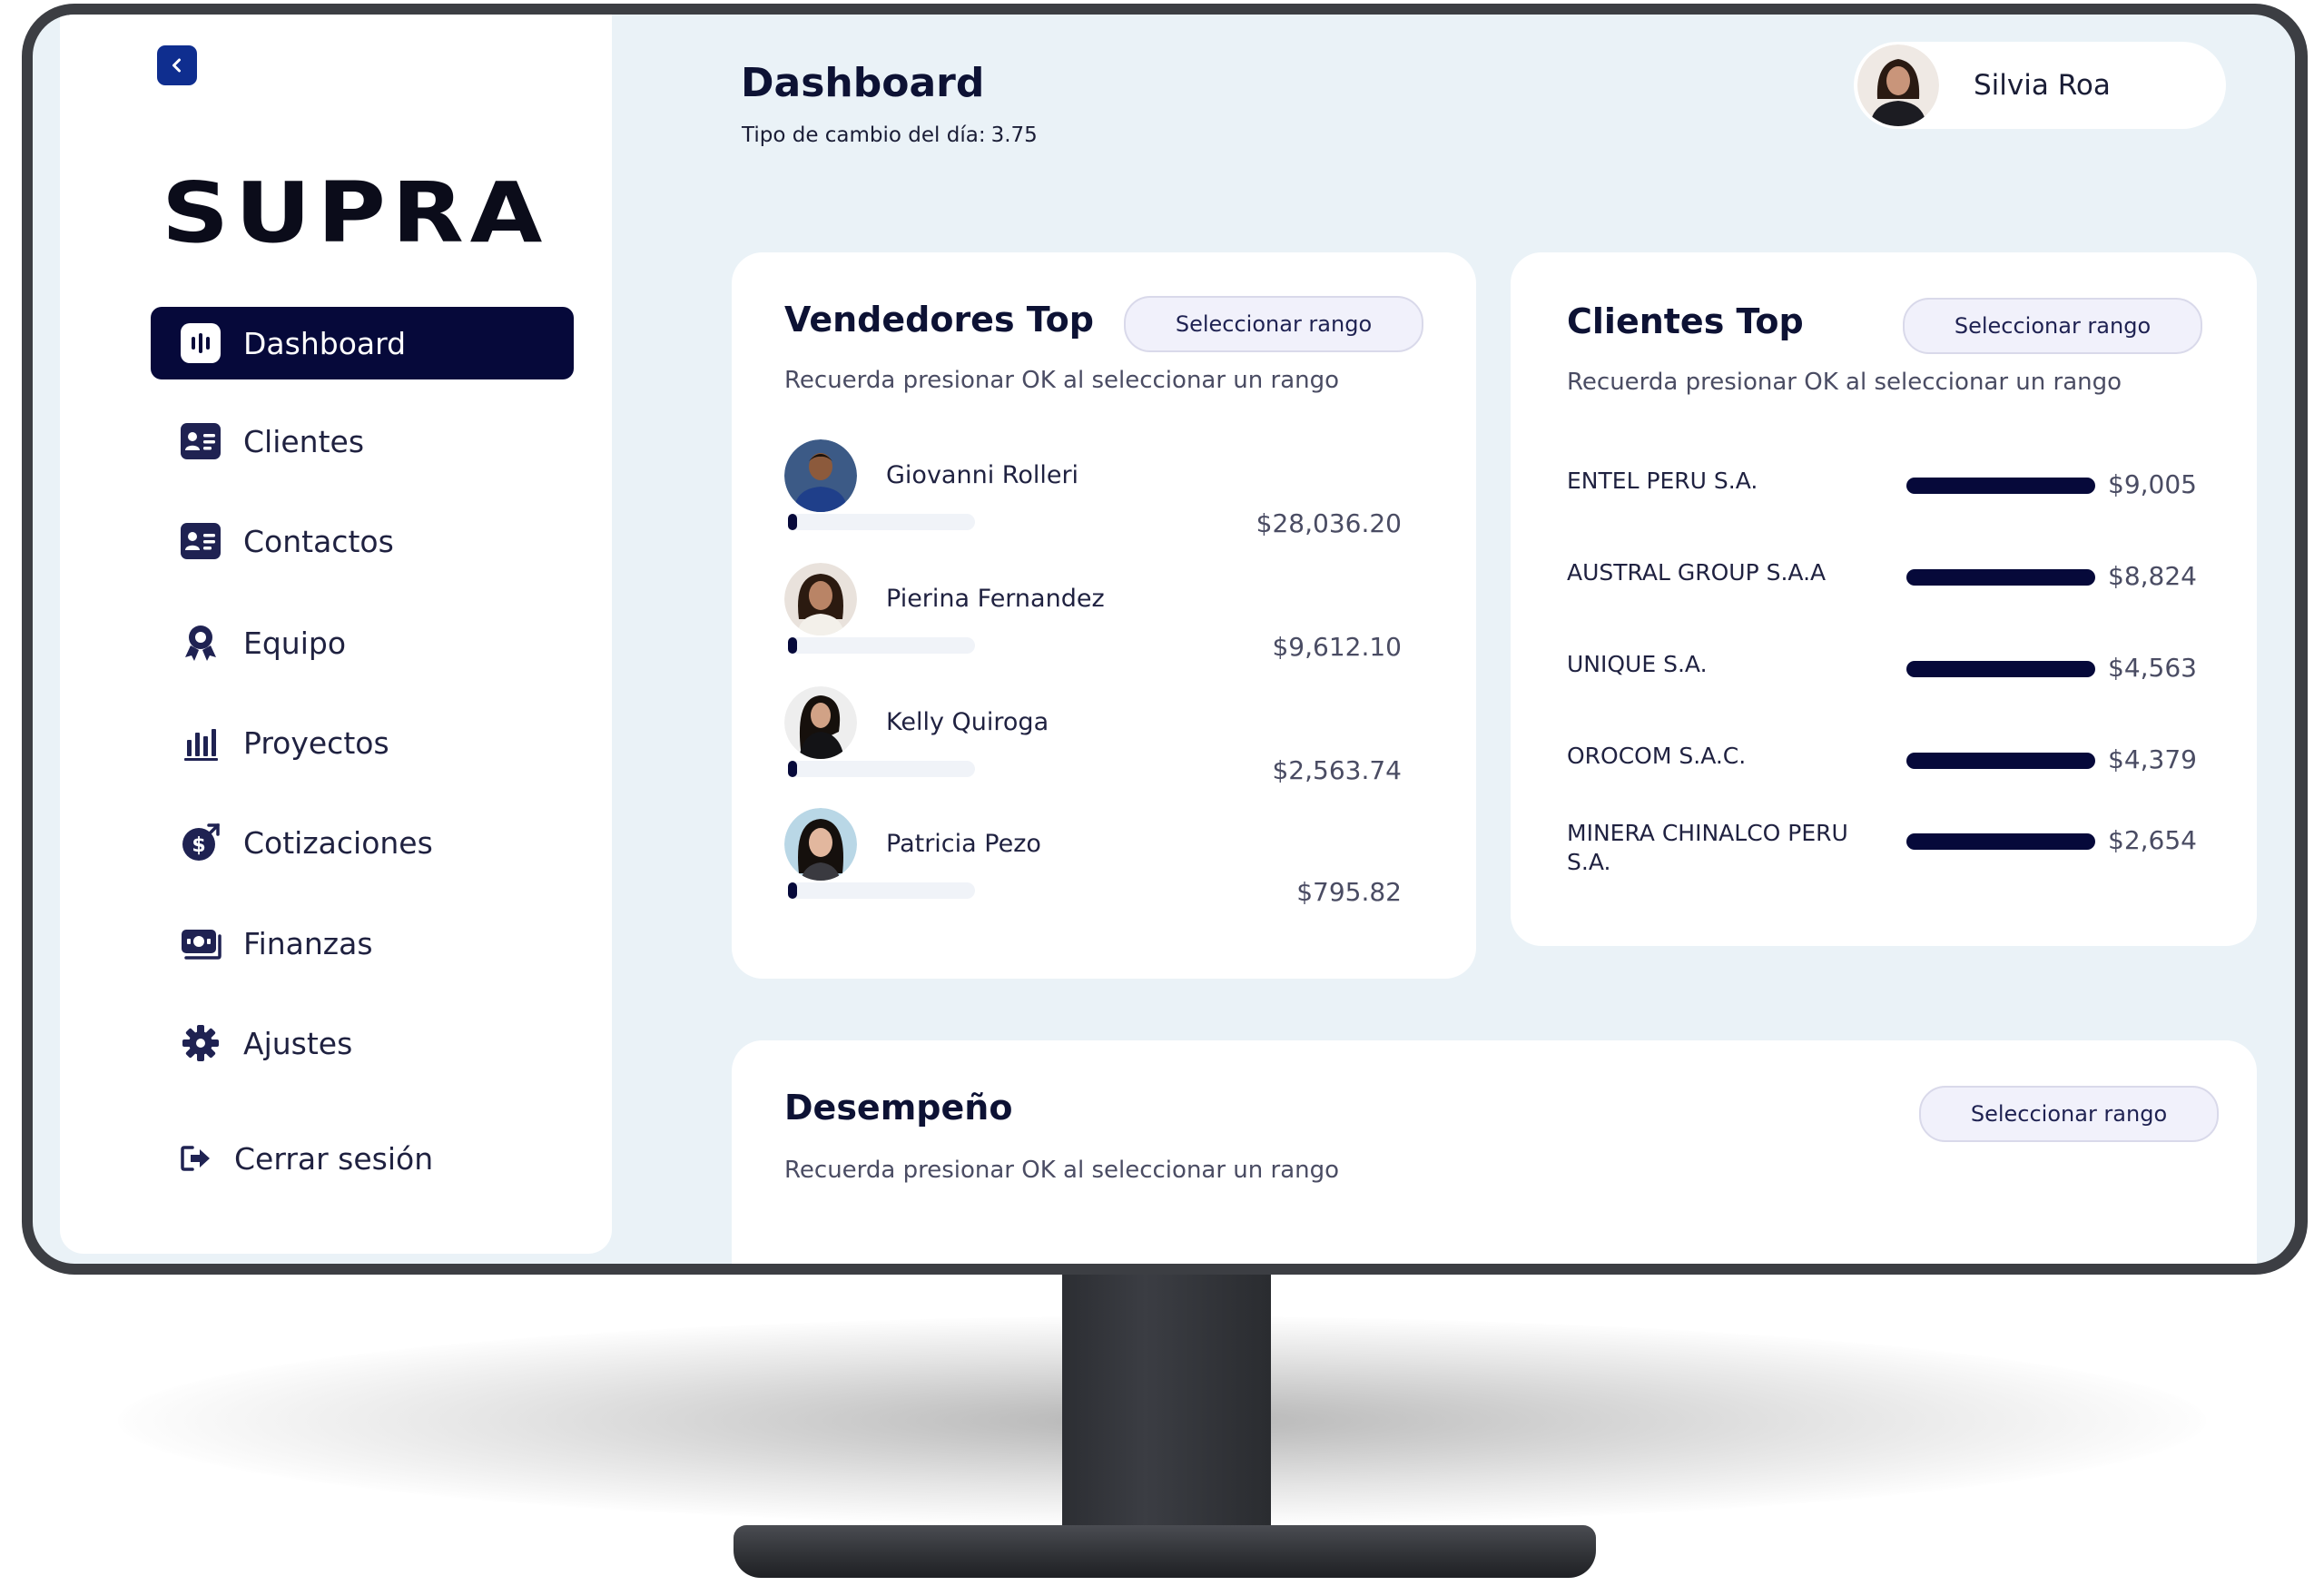 Image resolution: width=2324 pixels, height=1586 pixels. I want to click on nav-item-proyectos: Proyectos, so click(362, 743).